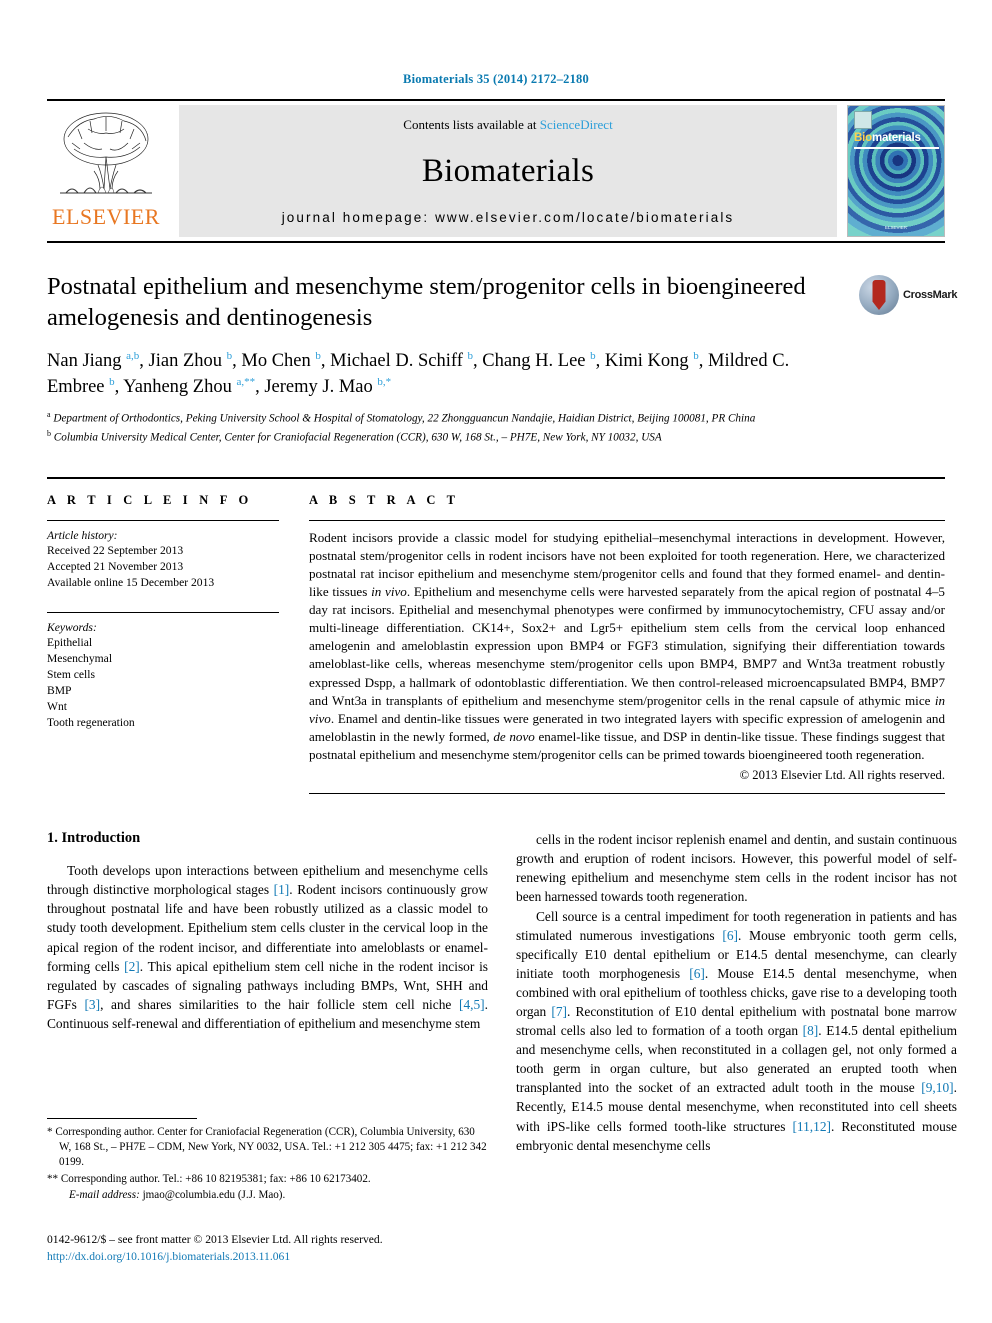 This screenshot has width=992, height=1323. I want to click on cover-title-materials: materials, so click(896, 138).